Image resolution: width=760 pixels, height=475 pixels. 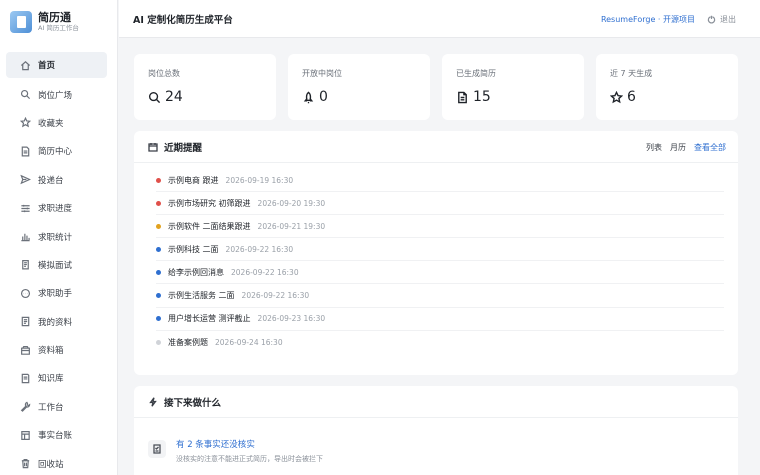 I want to click on star-icon, so click(x=616, y=96).